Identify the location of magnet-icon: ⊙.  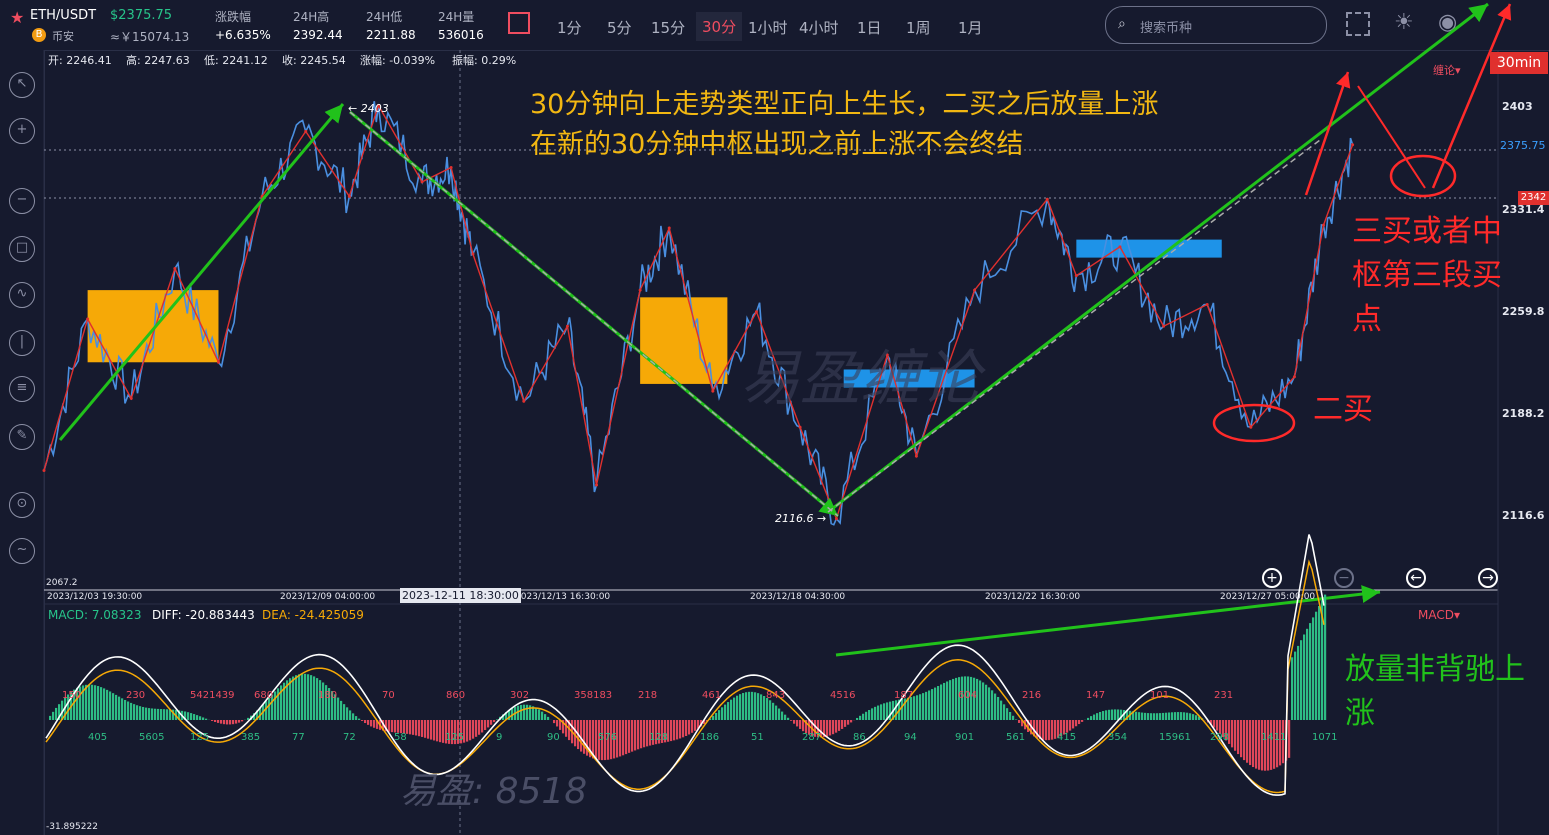
(22, 505).